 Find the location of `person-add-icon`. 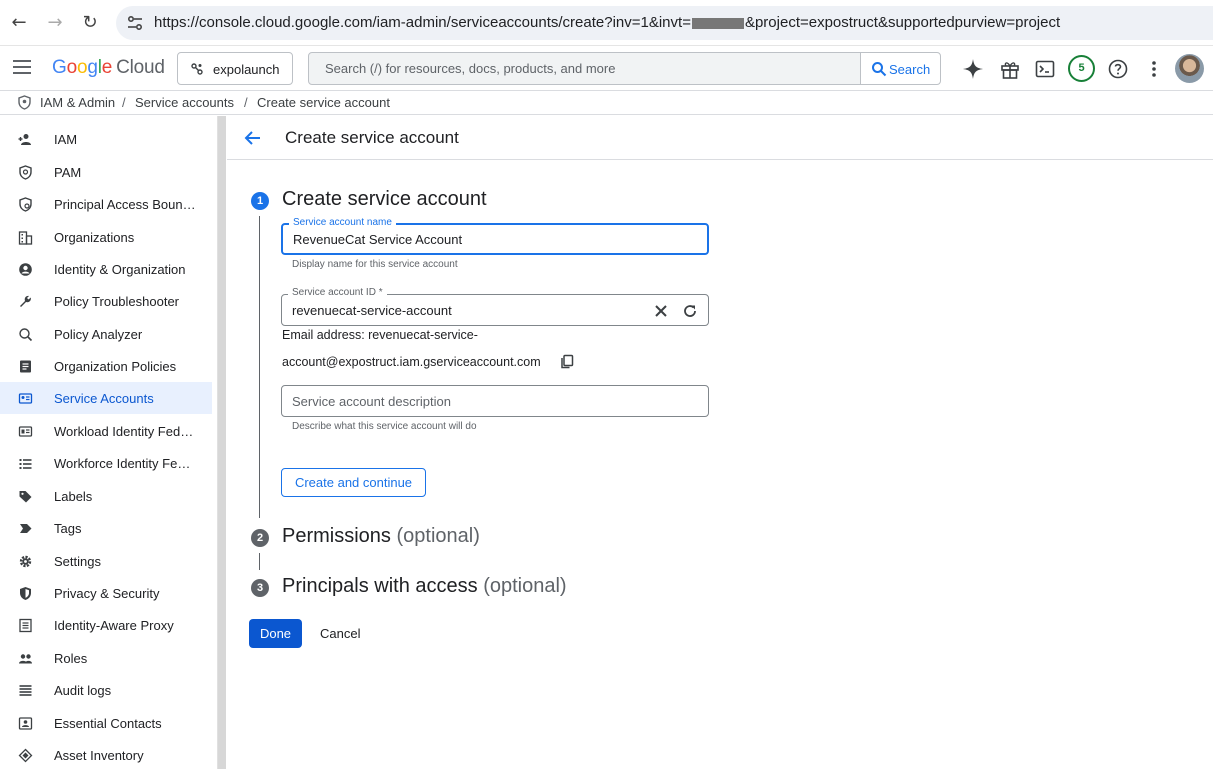

person-add-icon is located at coordinates (24, 139).